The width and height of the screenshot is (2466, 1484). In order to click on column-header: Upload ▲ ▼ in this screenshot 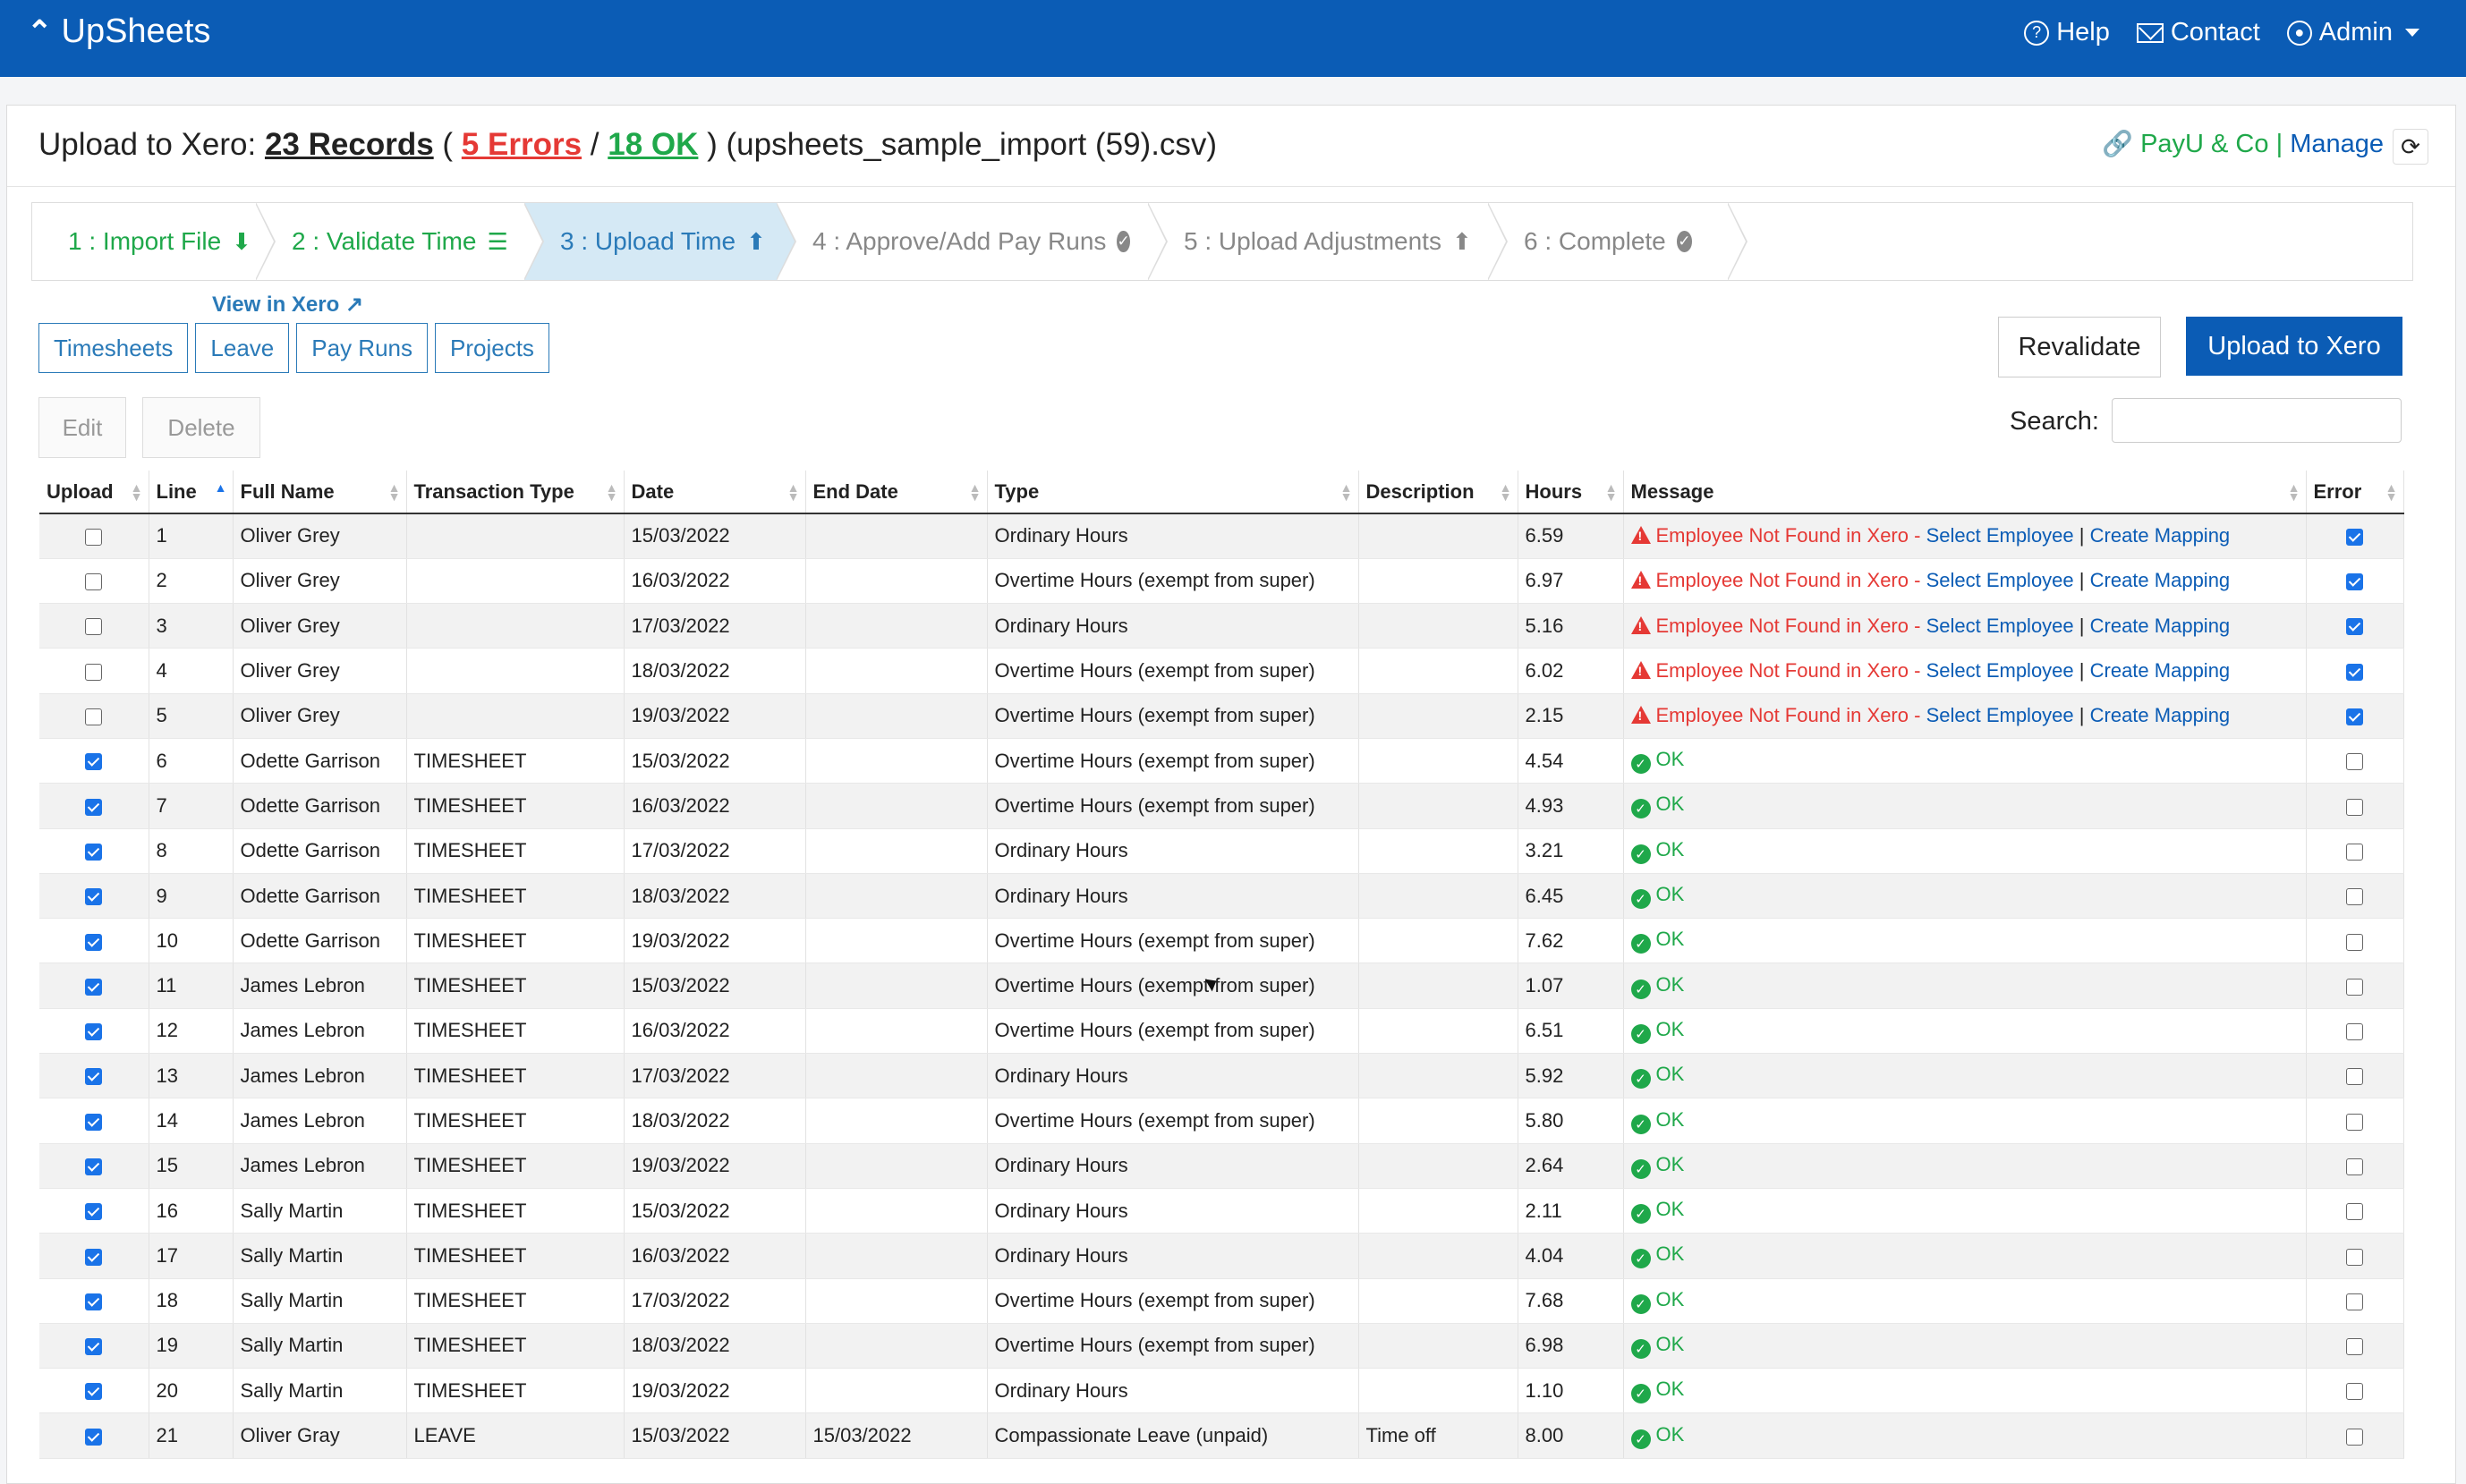, I will do `click(94, 492)`.